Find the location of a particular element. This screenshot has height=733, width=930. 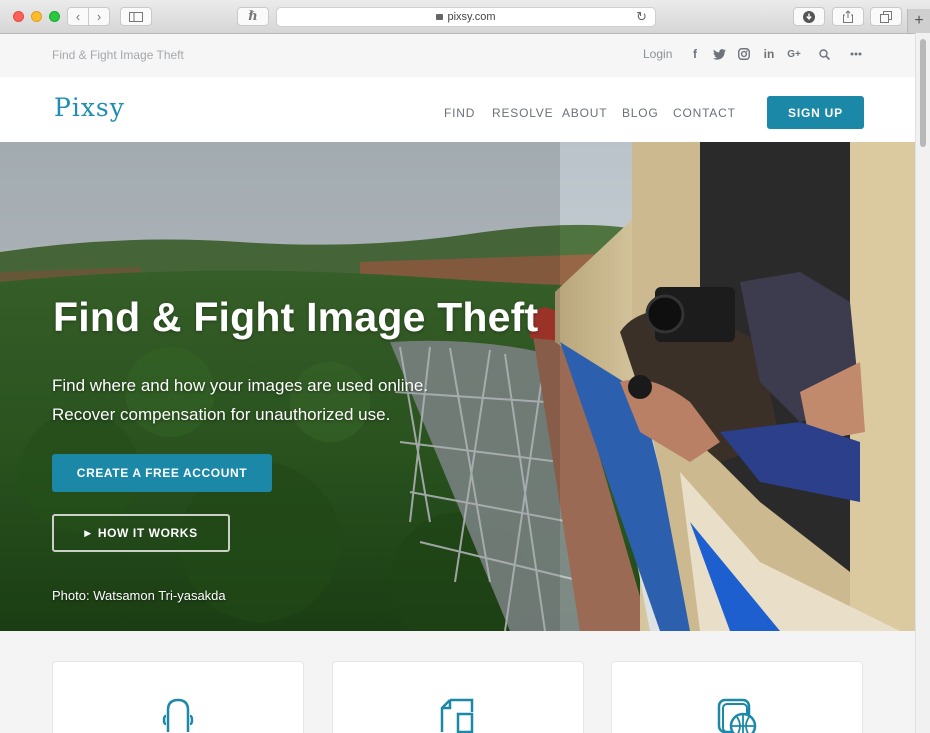

sign-up-button: SIGN UP is located at coordinates (815, 112).